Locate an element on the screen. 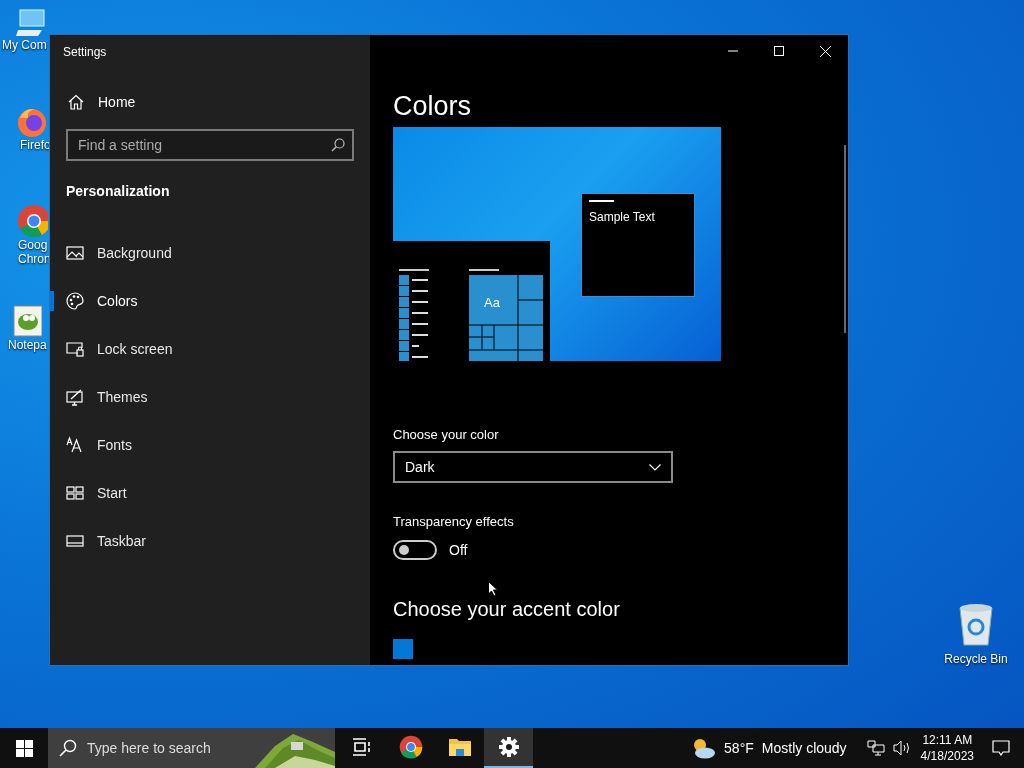  network-icon is located at coordinates (875, 748).